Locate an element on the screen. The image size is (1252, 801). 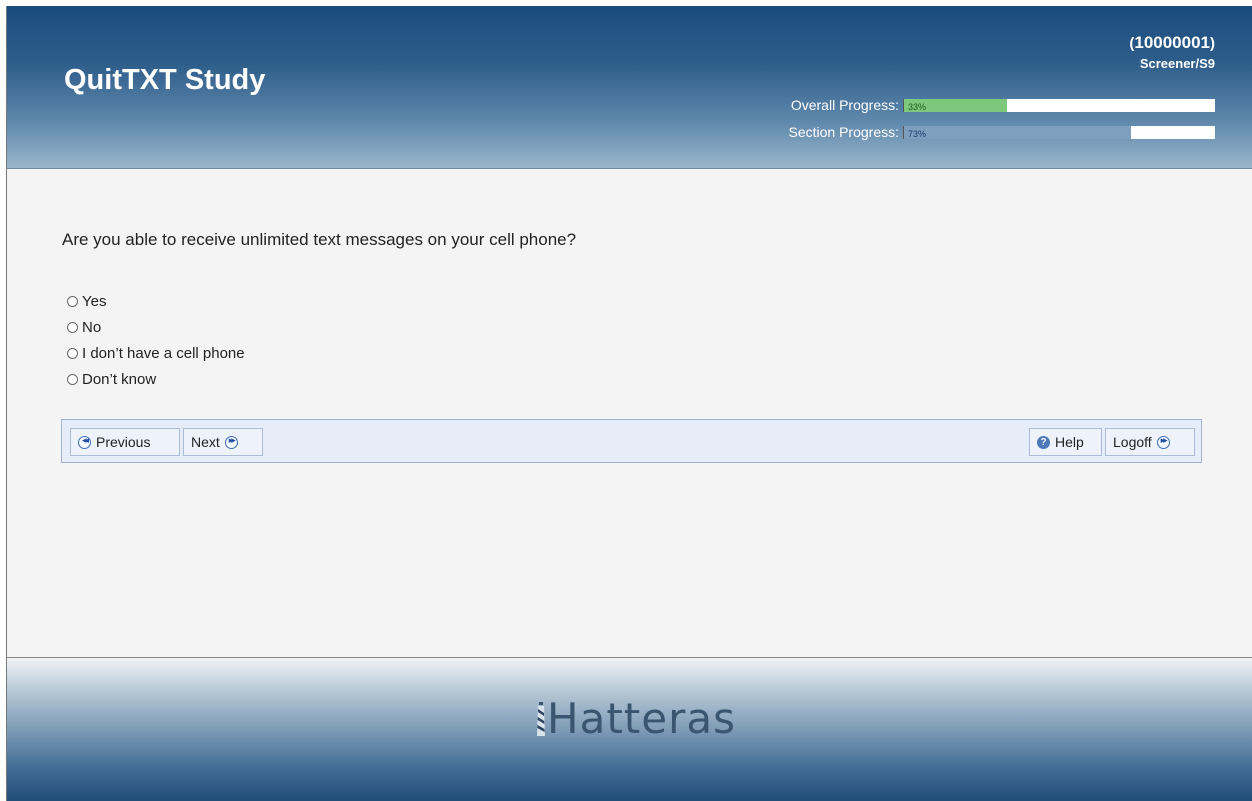
option-label: Don’t know is located at coordinates (119, 379).